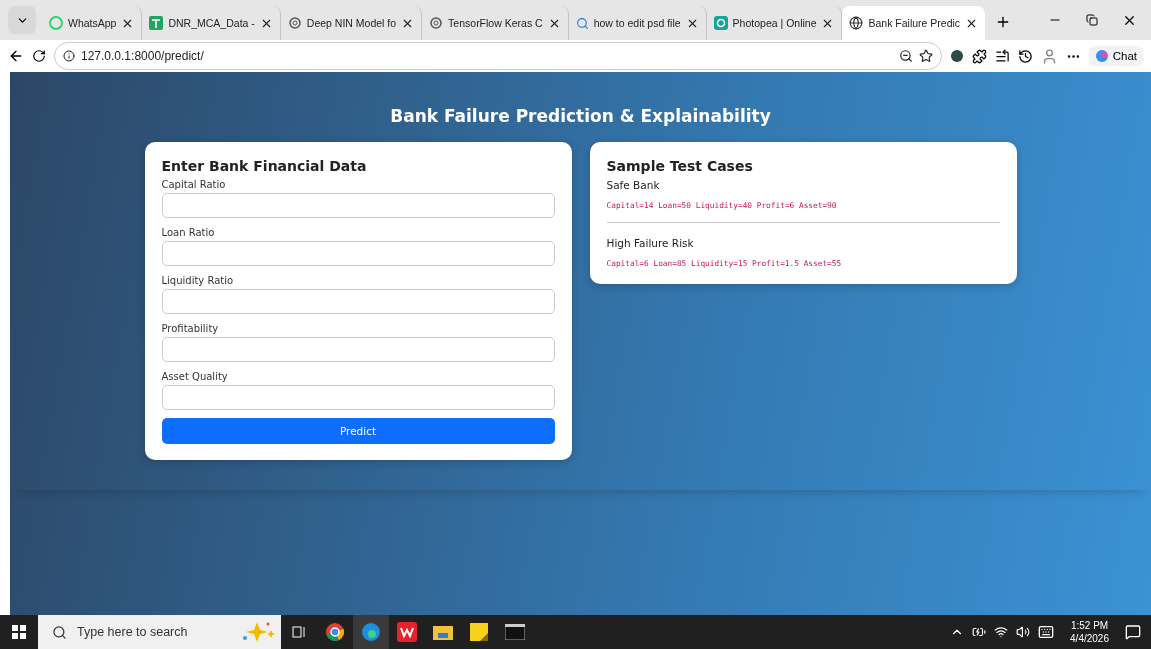  Describe the element at coordinates (856, 23) in the screenshot. I see `globe-icon` at that location.